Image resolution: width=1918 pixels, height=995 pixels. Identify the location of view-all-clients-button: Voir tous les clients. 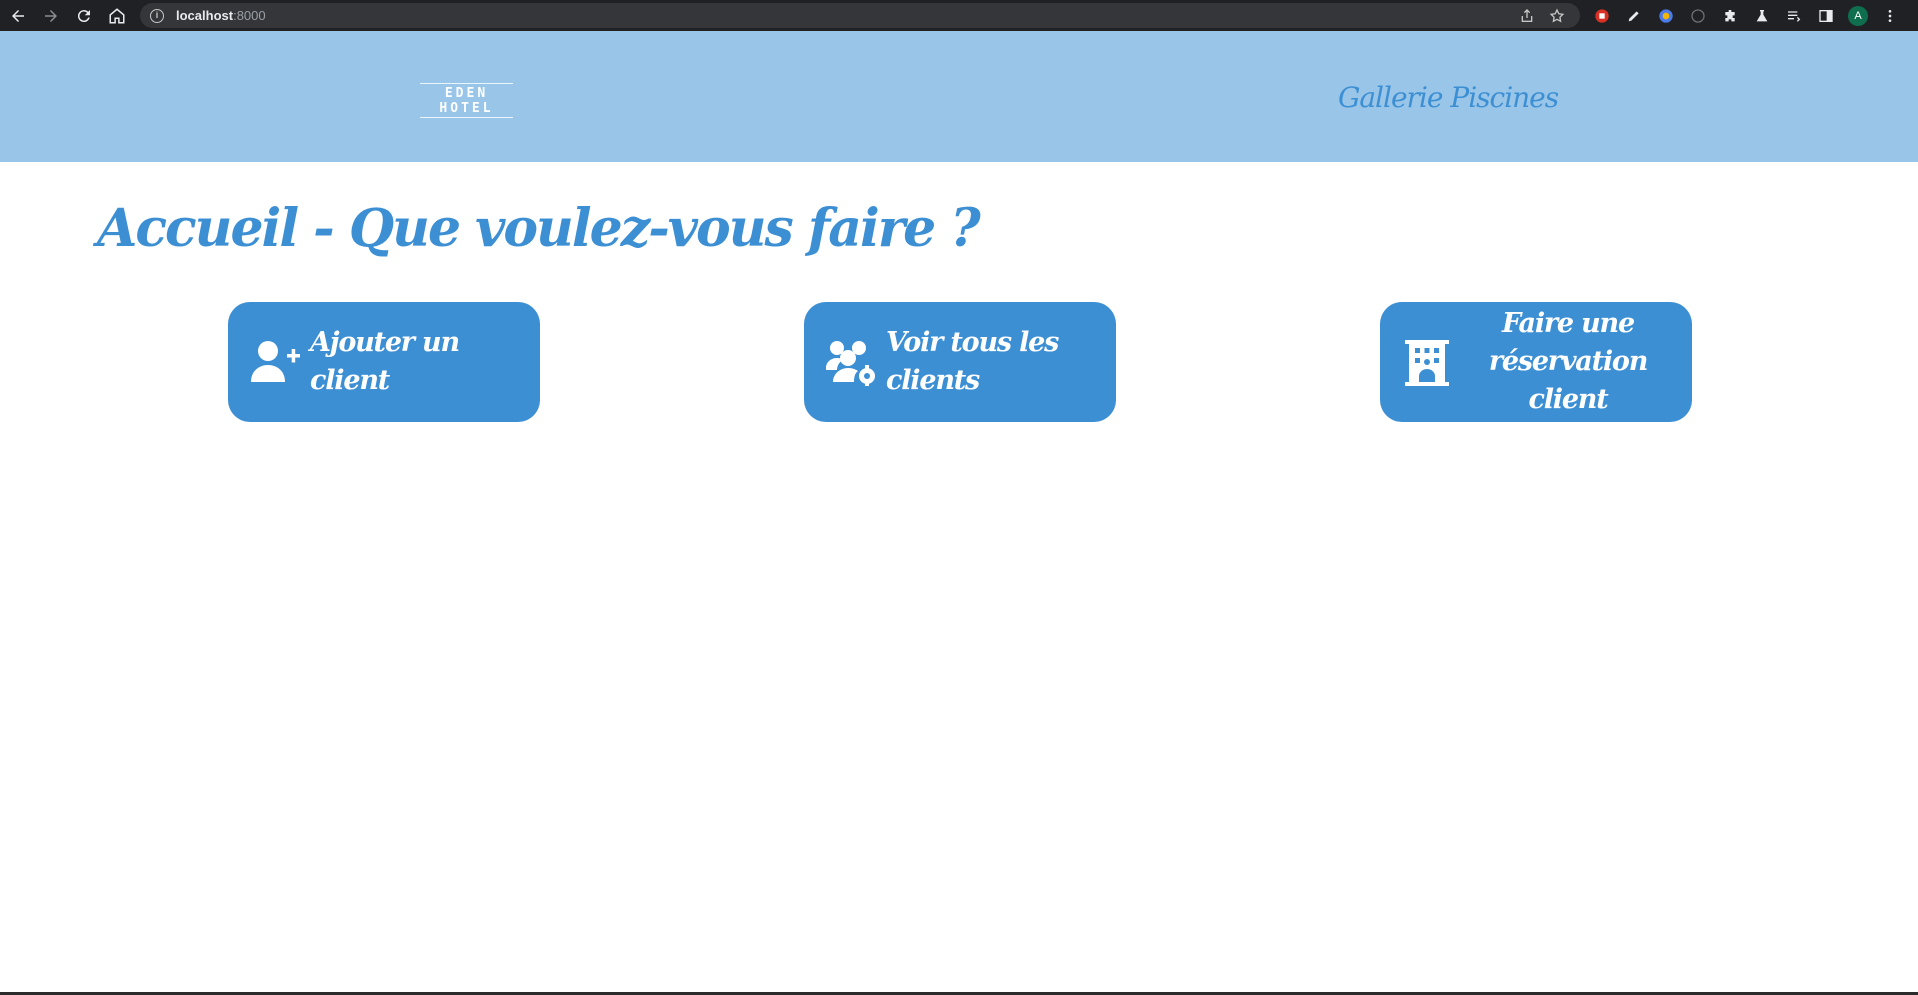
(960, 362).